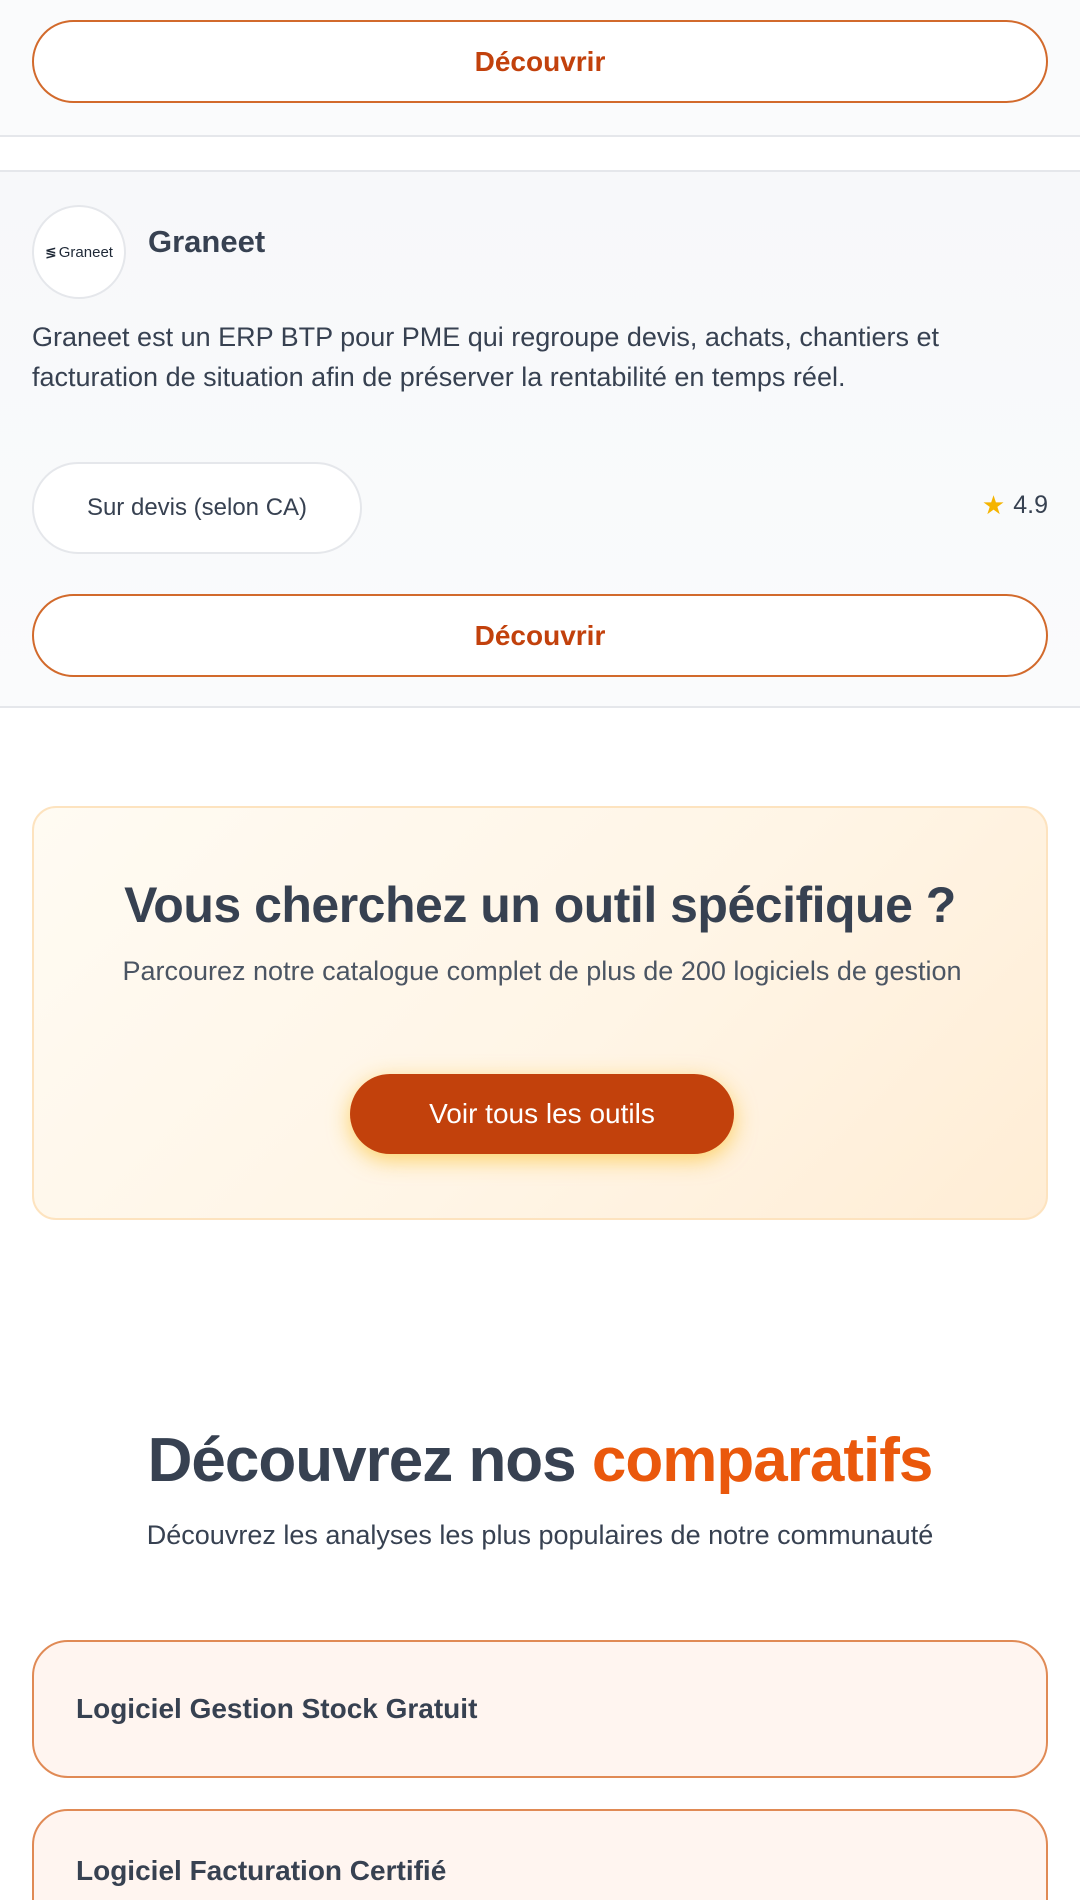  Describe the element at coordinates (85, 252) in the screenshot. I see `graneet-logo-text: Graneet` at that location.